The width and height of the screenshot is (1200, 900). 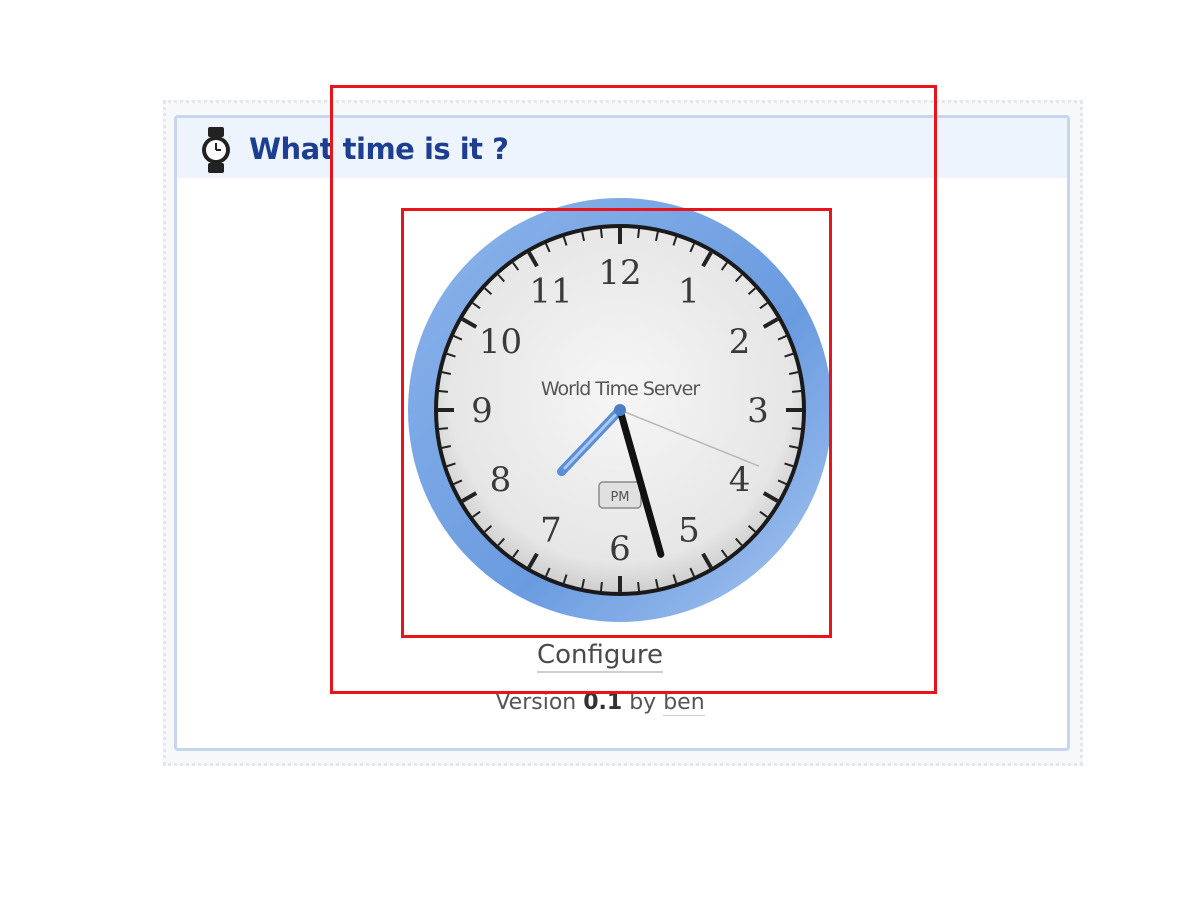 I want to click on numeral-10: 10, so click(x=500, y=342).